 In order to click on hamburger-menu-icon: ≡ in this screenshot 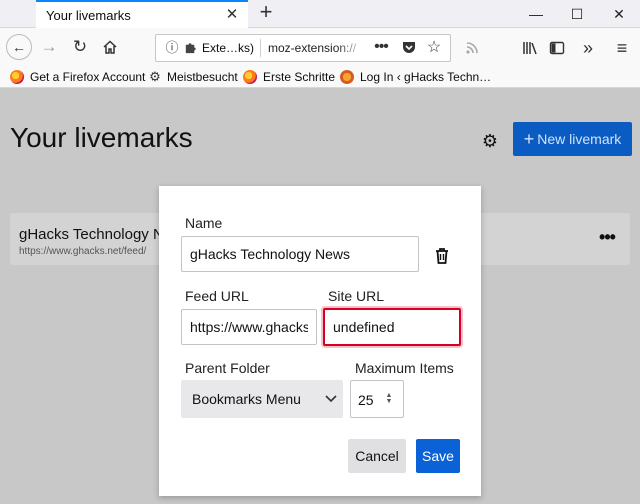, I will do `click(622, 48)`.